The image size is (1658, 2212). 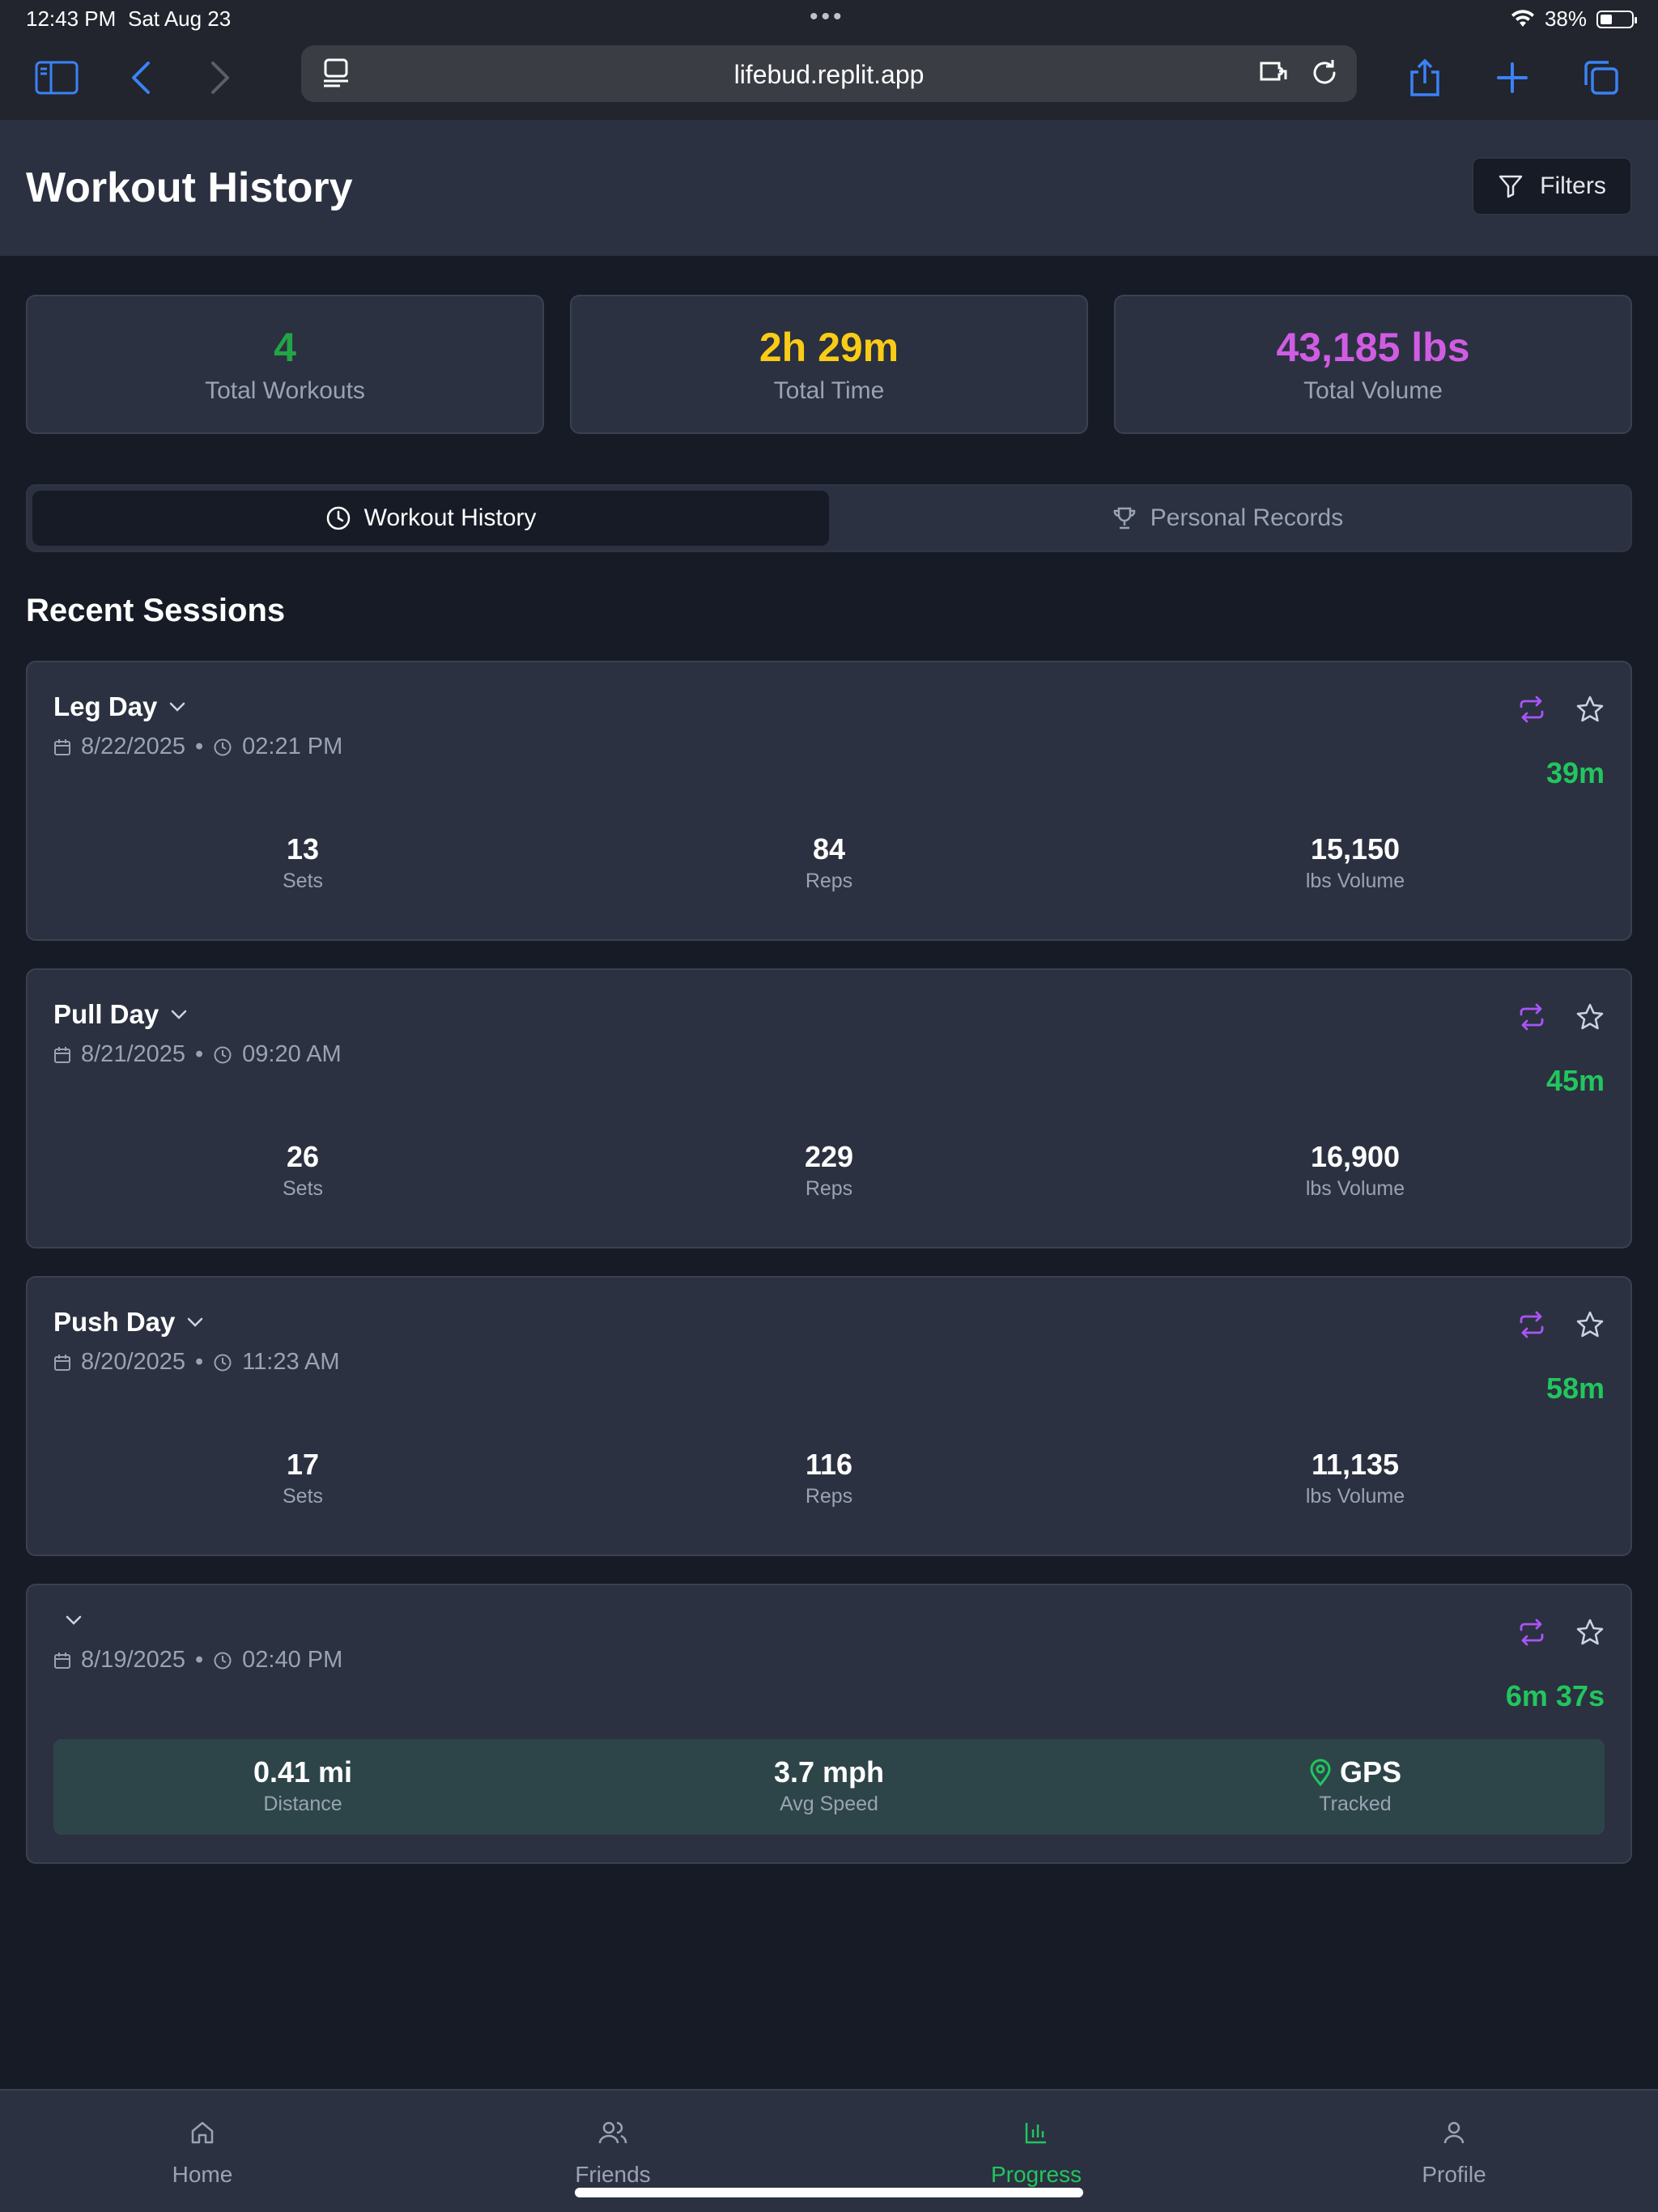 I want to click on url-text: lifebud.replit.app, so click(x=829, y=75).